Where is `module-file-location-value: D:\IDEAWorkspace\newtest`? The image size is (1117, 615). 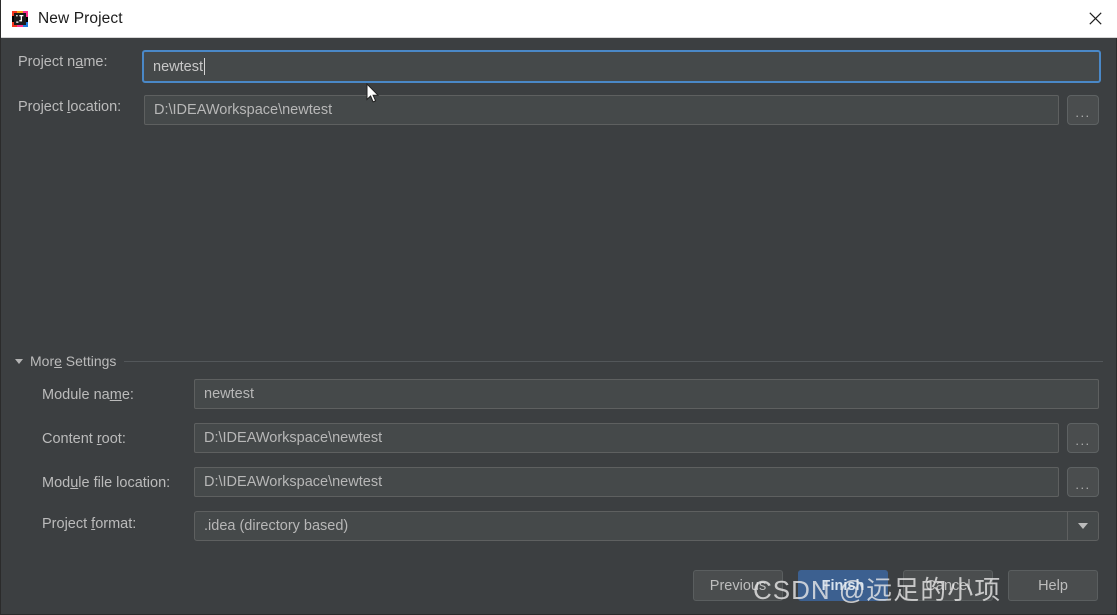
module-file-location-value: D:\IDEAWorkspace\newtest is located at coordinates (293, 482).